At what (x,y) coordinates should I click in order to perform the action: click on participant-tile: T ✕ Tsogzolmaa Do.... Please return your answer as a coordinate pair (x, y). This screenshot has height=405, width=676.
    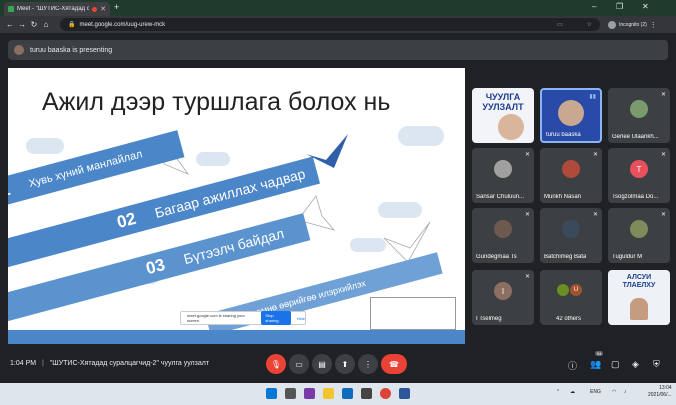
    Looking at the image, I should click on (639, 175).